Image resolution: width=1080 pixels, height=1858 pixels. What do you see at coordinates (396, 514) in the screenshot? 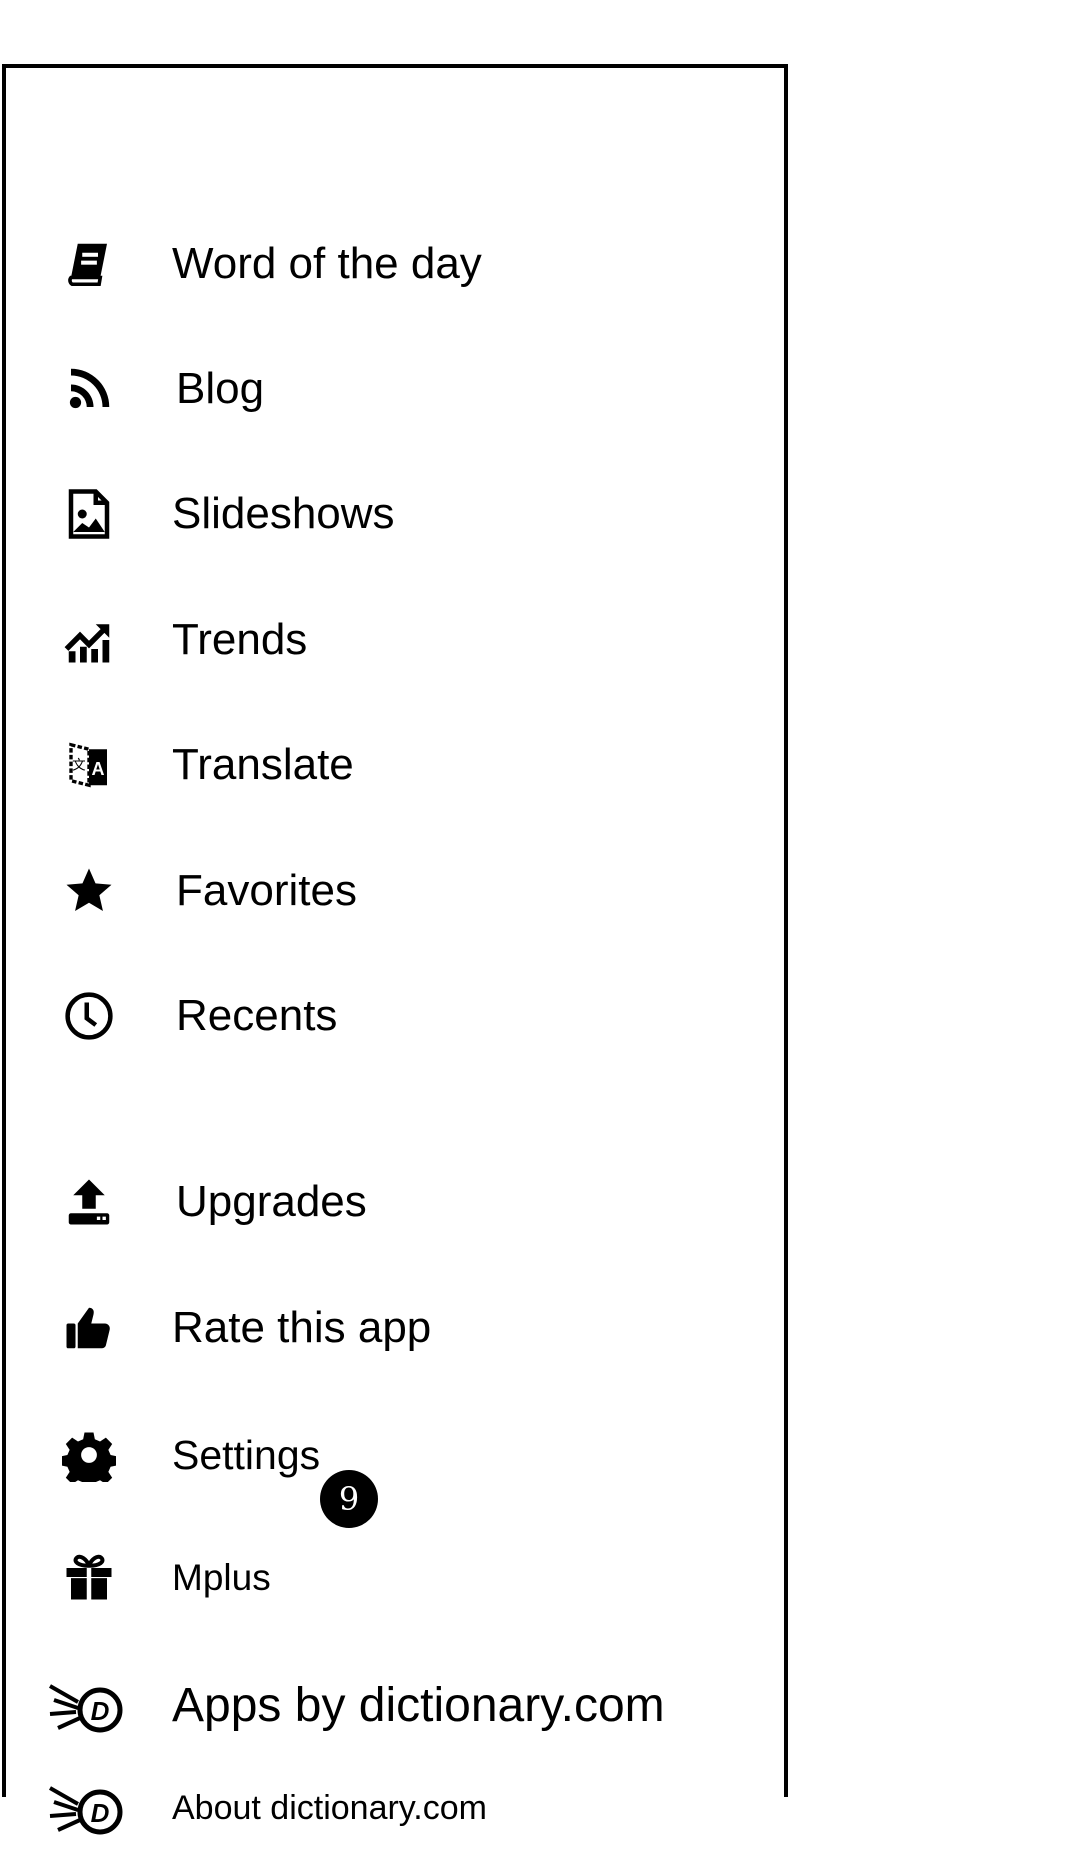
I see `menu-item-slideshows: Slideshows` at bounding box center [396, 514].